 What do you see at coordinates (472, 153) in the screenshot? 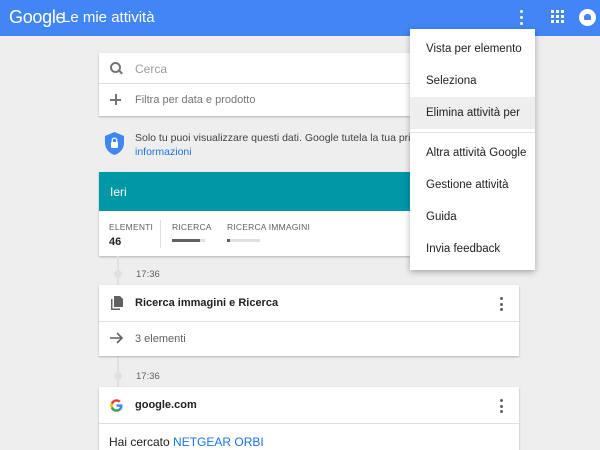
I see `menu-item-other-google-activity: Altra attività Google` at bounding box center [472, 153].